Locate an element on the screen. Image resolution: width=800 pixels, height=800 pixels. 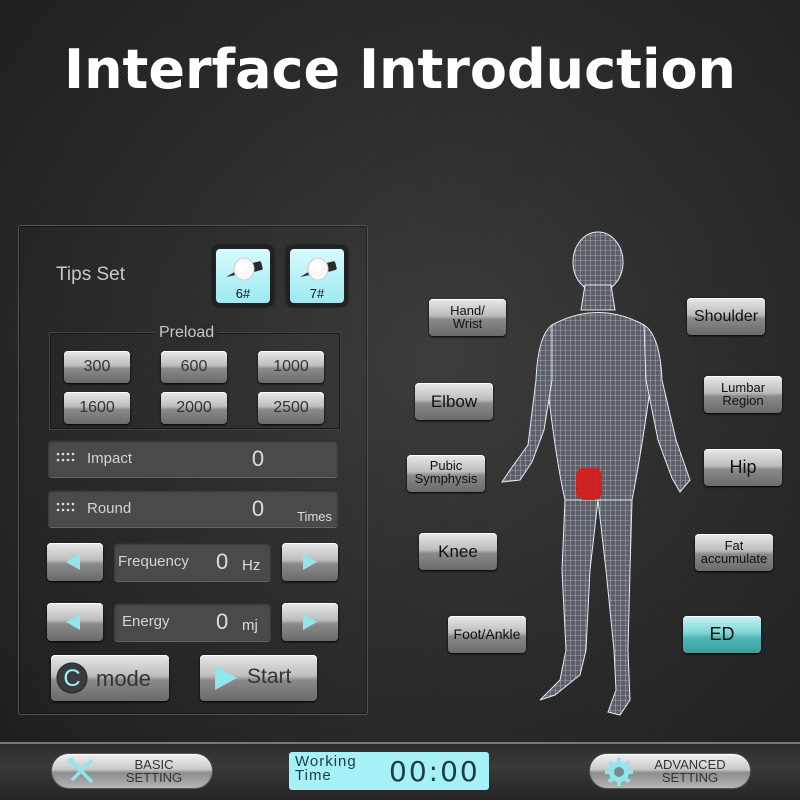
mode-button: C mode is located at coordinates (110, 678).